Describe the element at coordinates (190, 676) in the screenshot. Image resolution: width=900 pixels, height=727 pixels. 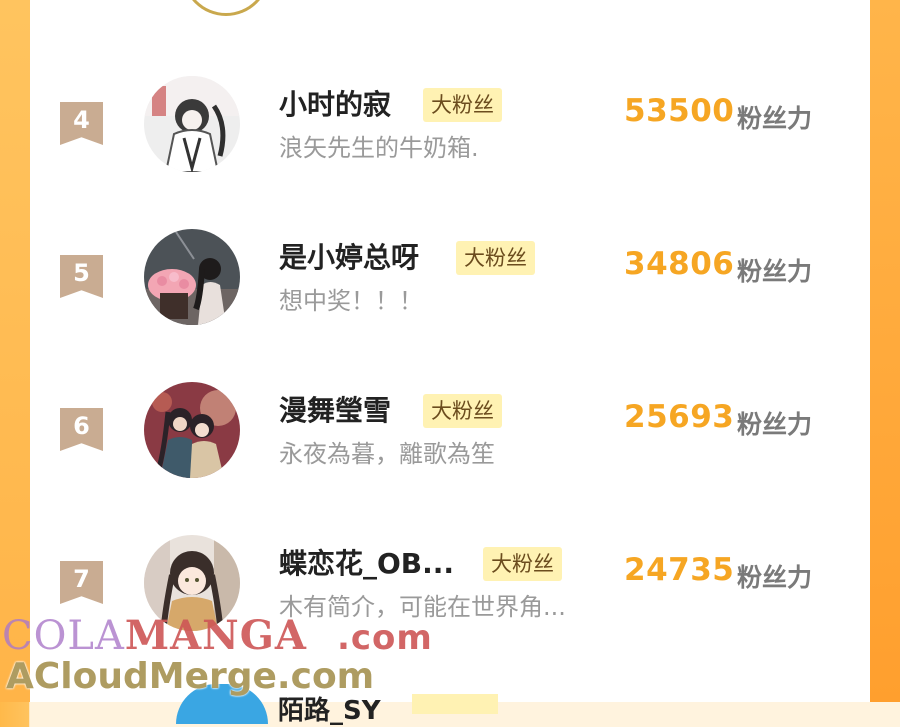
I see `watermark-acloudmerge: ACloudMerge.com` at that location.